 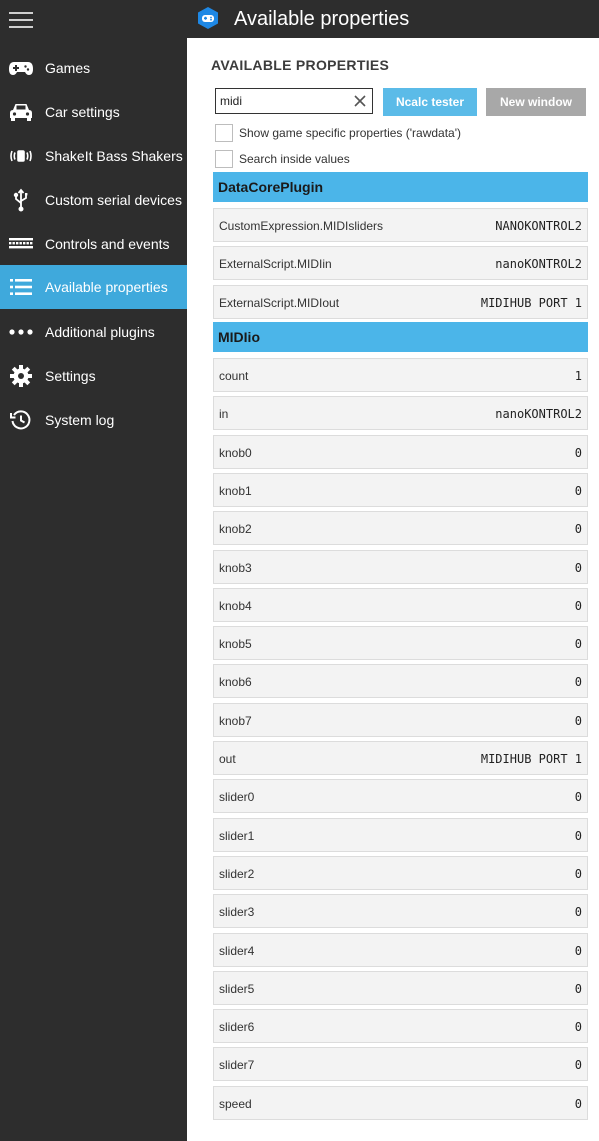 What do you see at coordinates (224, 159) in the screenshot?
I see `search-inside-values-checkbox` at bounding box center [224, 159].